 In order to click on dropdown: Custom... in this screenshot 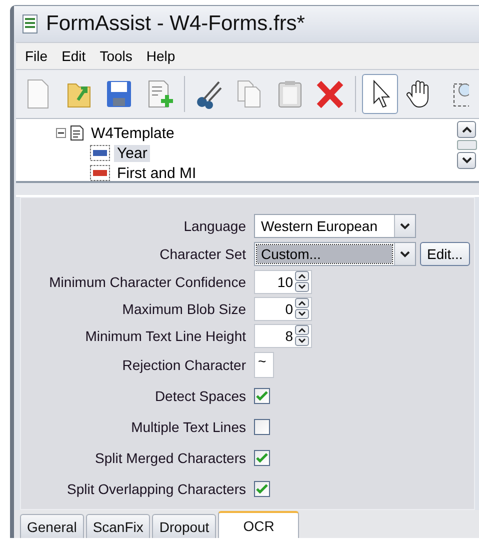, I will do `click(335, 254)`.